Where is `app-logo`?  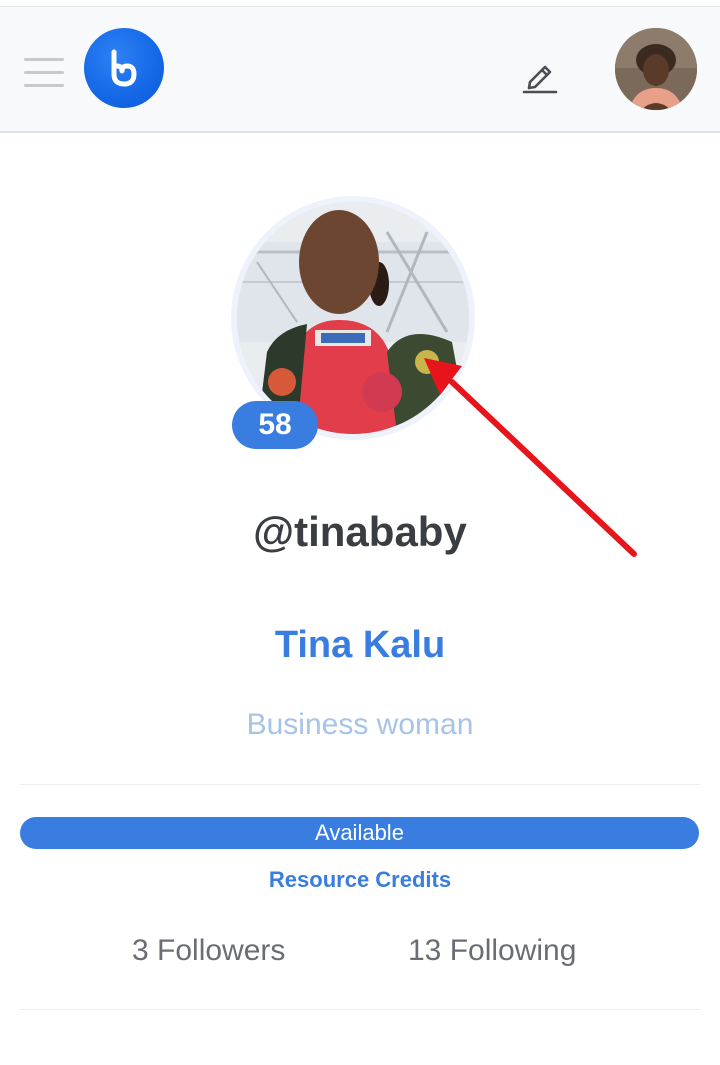
app-logo is located at coordinates (124, 68).